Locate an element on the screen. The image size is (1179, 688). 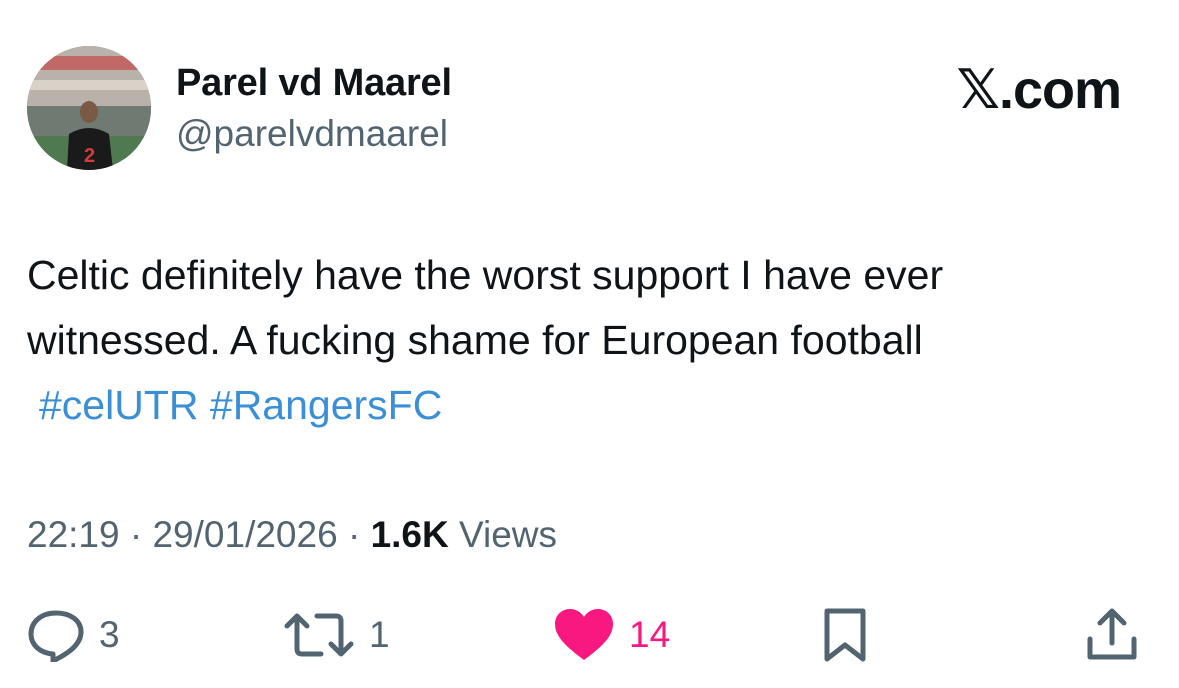
author-avatar: 2 is located at coordinates (89, 108).